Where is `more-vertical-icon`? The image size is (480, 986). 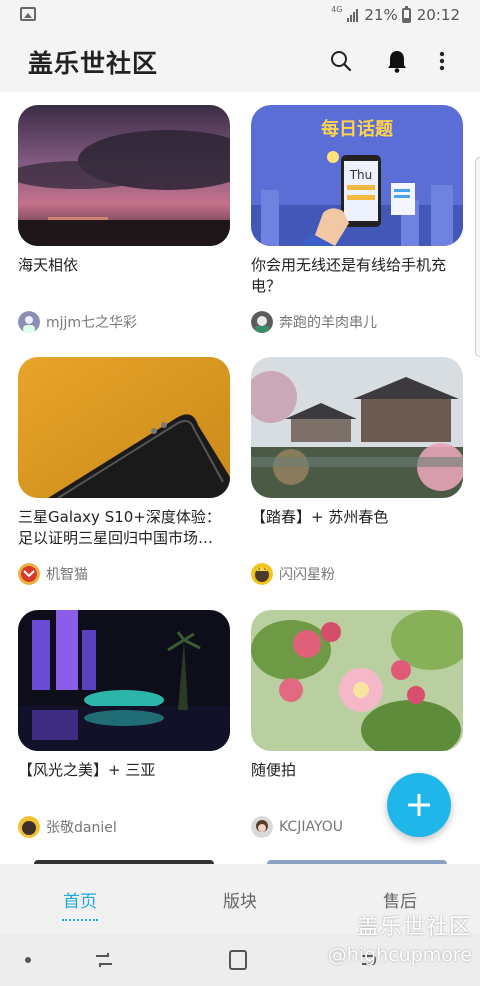
more-vertical-icon is located at coordinates (442, 61).